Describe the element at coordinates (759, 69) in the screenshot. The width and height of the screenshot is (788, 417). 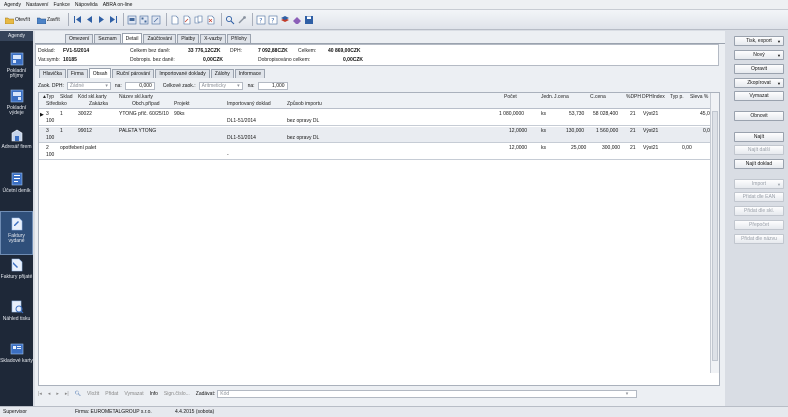
I see `edit-button: Opravit` at that location.